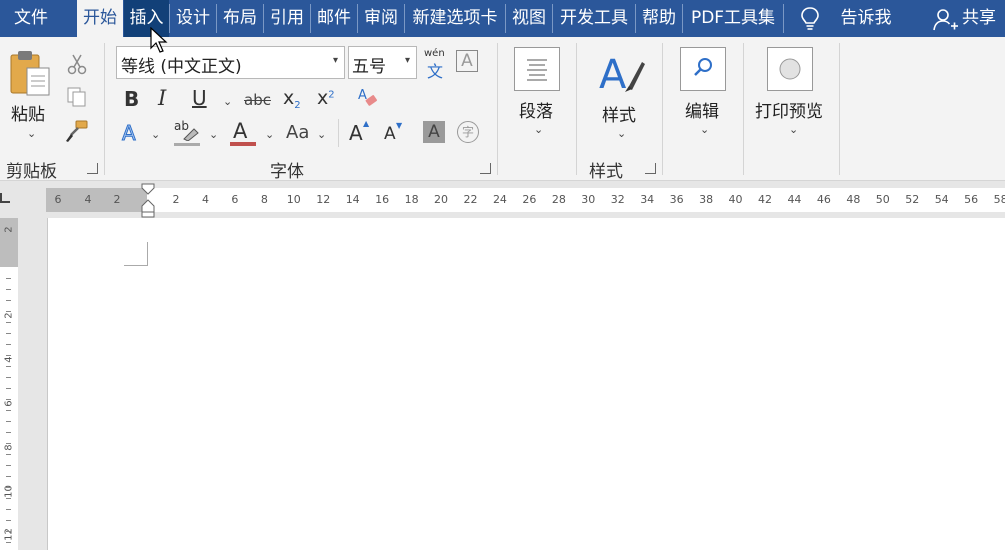  I want to click on superscript-button: x2, so click(330, 100).